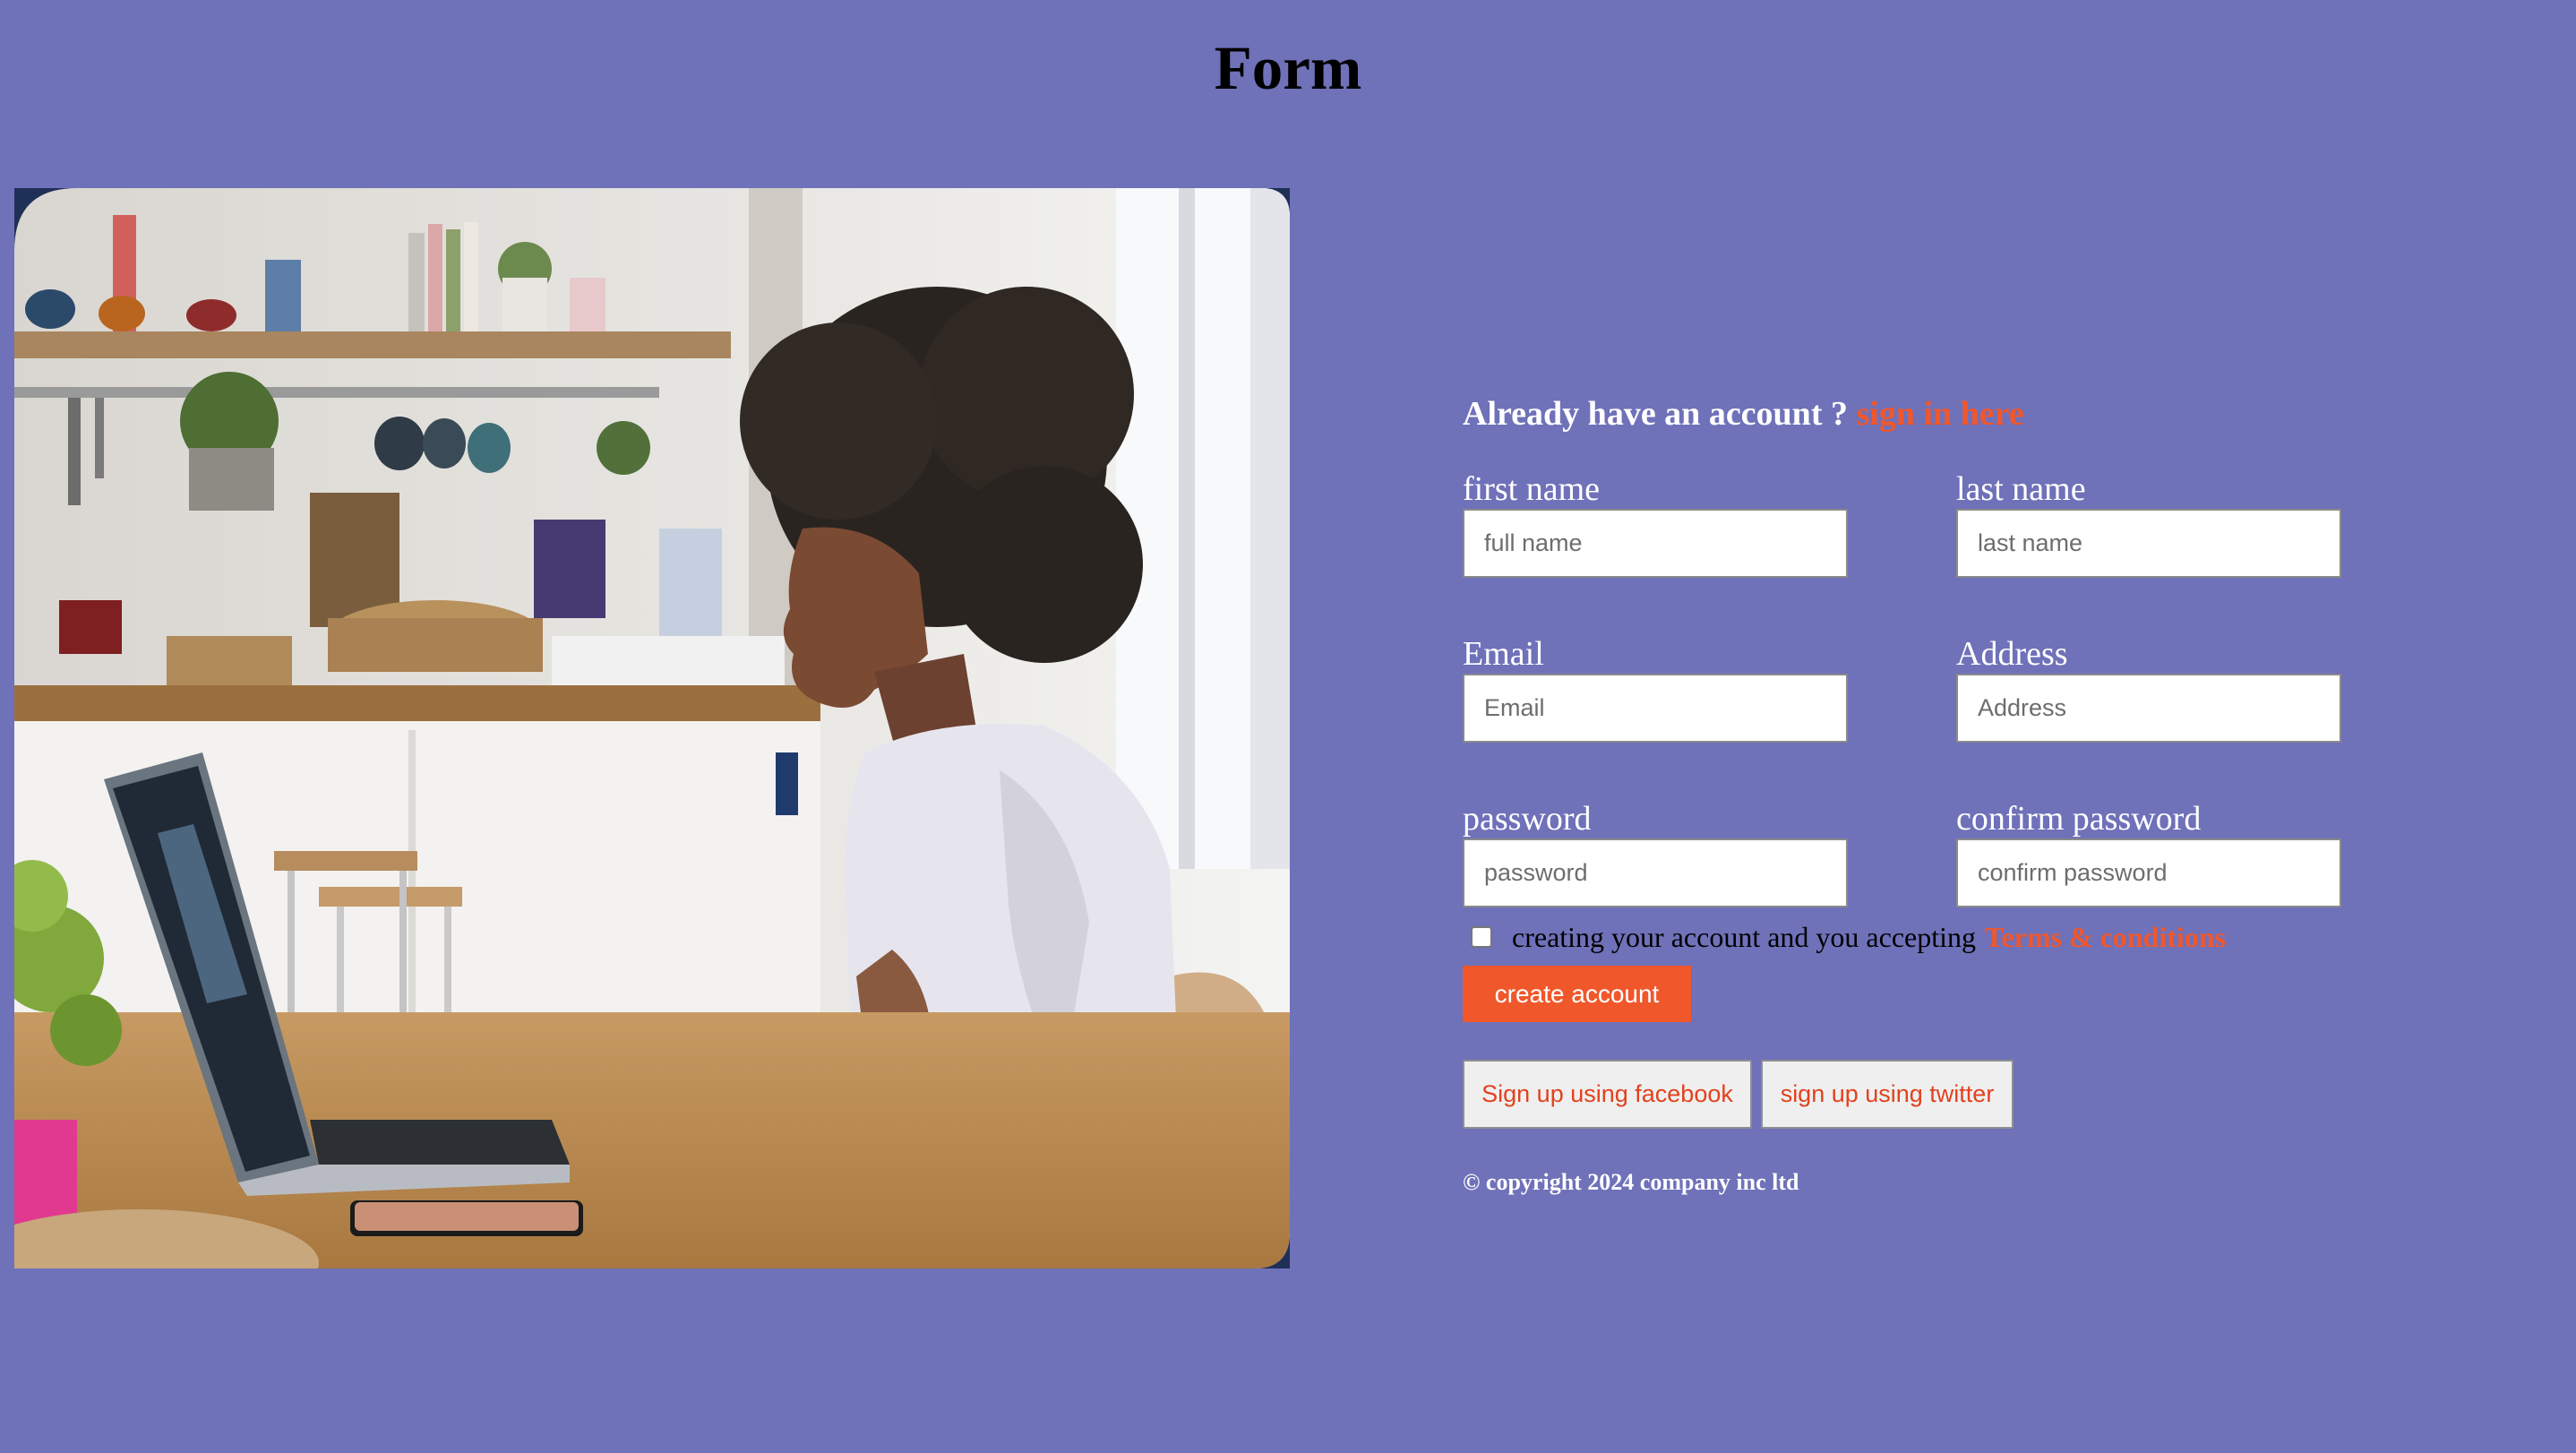 This screenshot has height=1453, width=2576. What do you see at coordinates (1607, 1095) in the screenshot?
I see `facebook-signup-button: Sign up using facebook` at bounding box center [1607, 1095].